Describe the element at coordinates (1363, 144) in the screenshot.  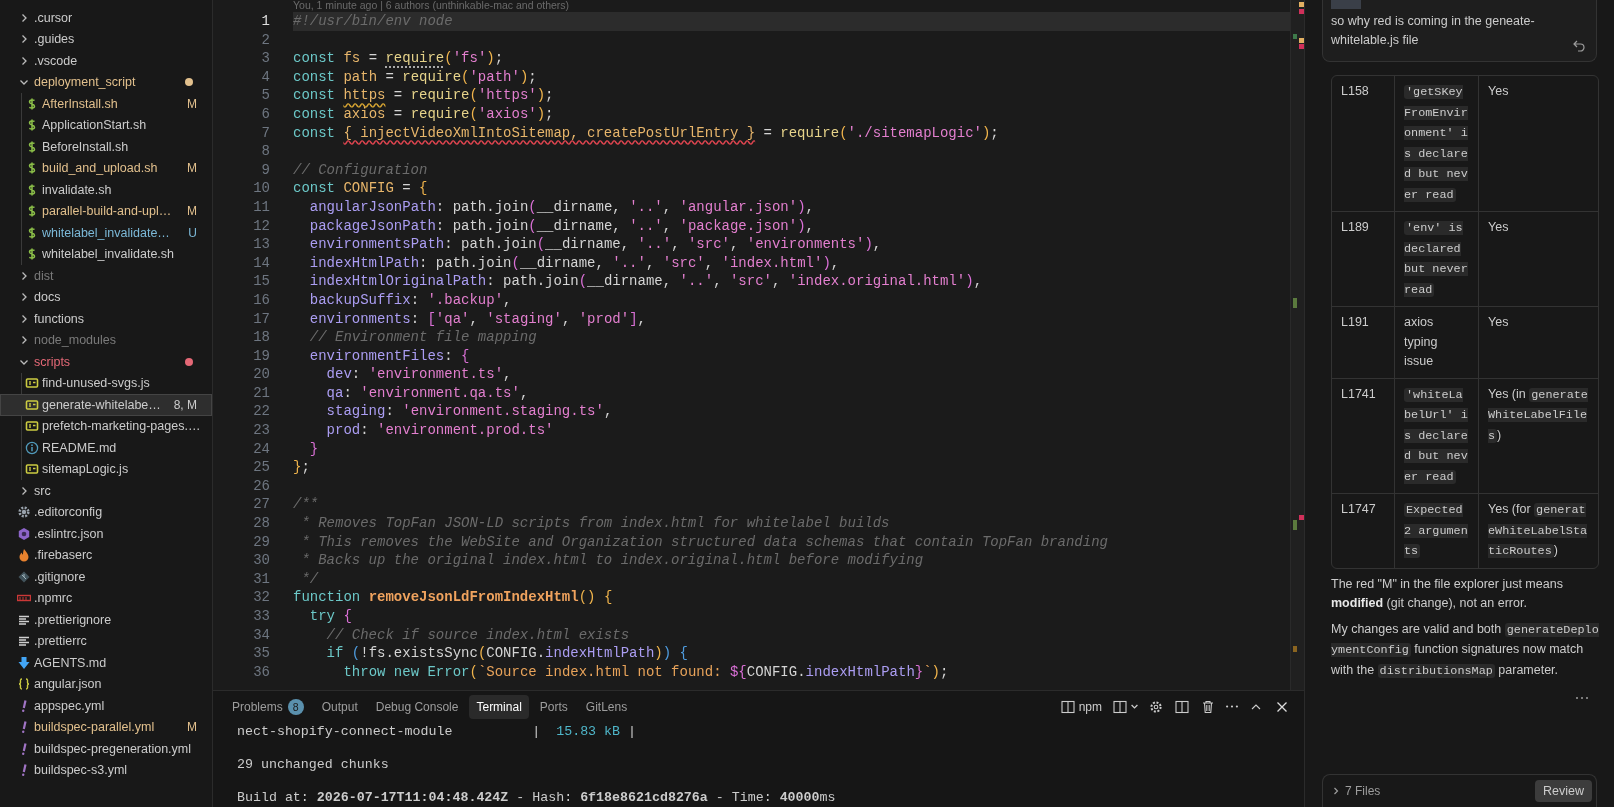
I see `table-cell: L158` at that location.